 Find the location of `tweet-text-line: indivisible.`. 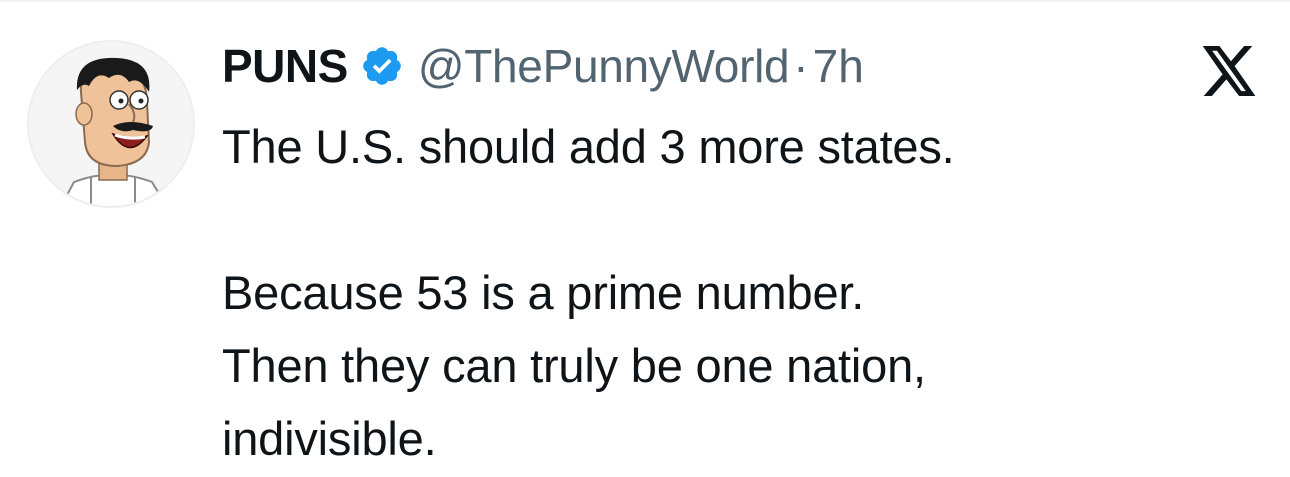

tweet-text-line: indivisible. is located at coordinates (329, 438).